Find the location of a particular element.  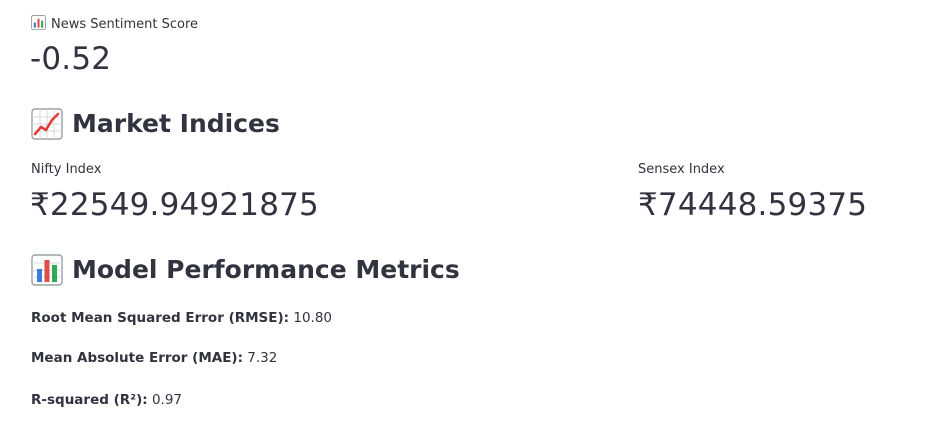

market-indices-heading: Market Indices is located at coordinates (155, 124).